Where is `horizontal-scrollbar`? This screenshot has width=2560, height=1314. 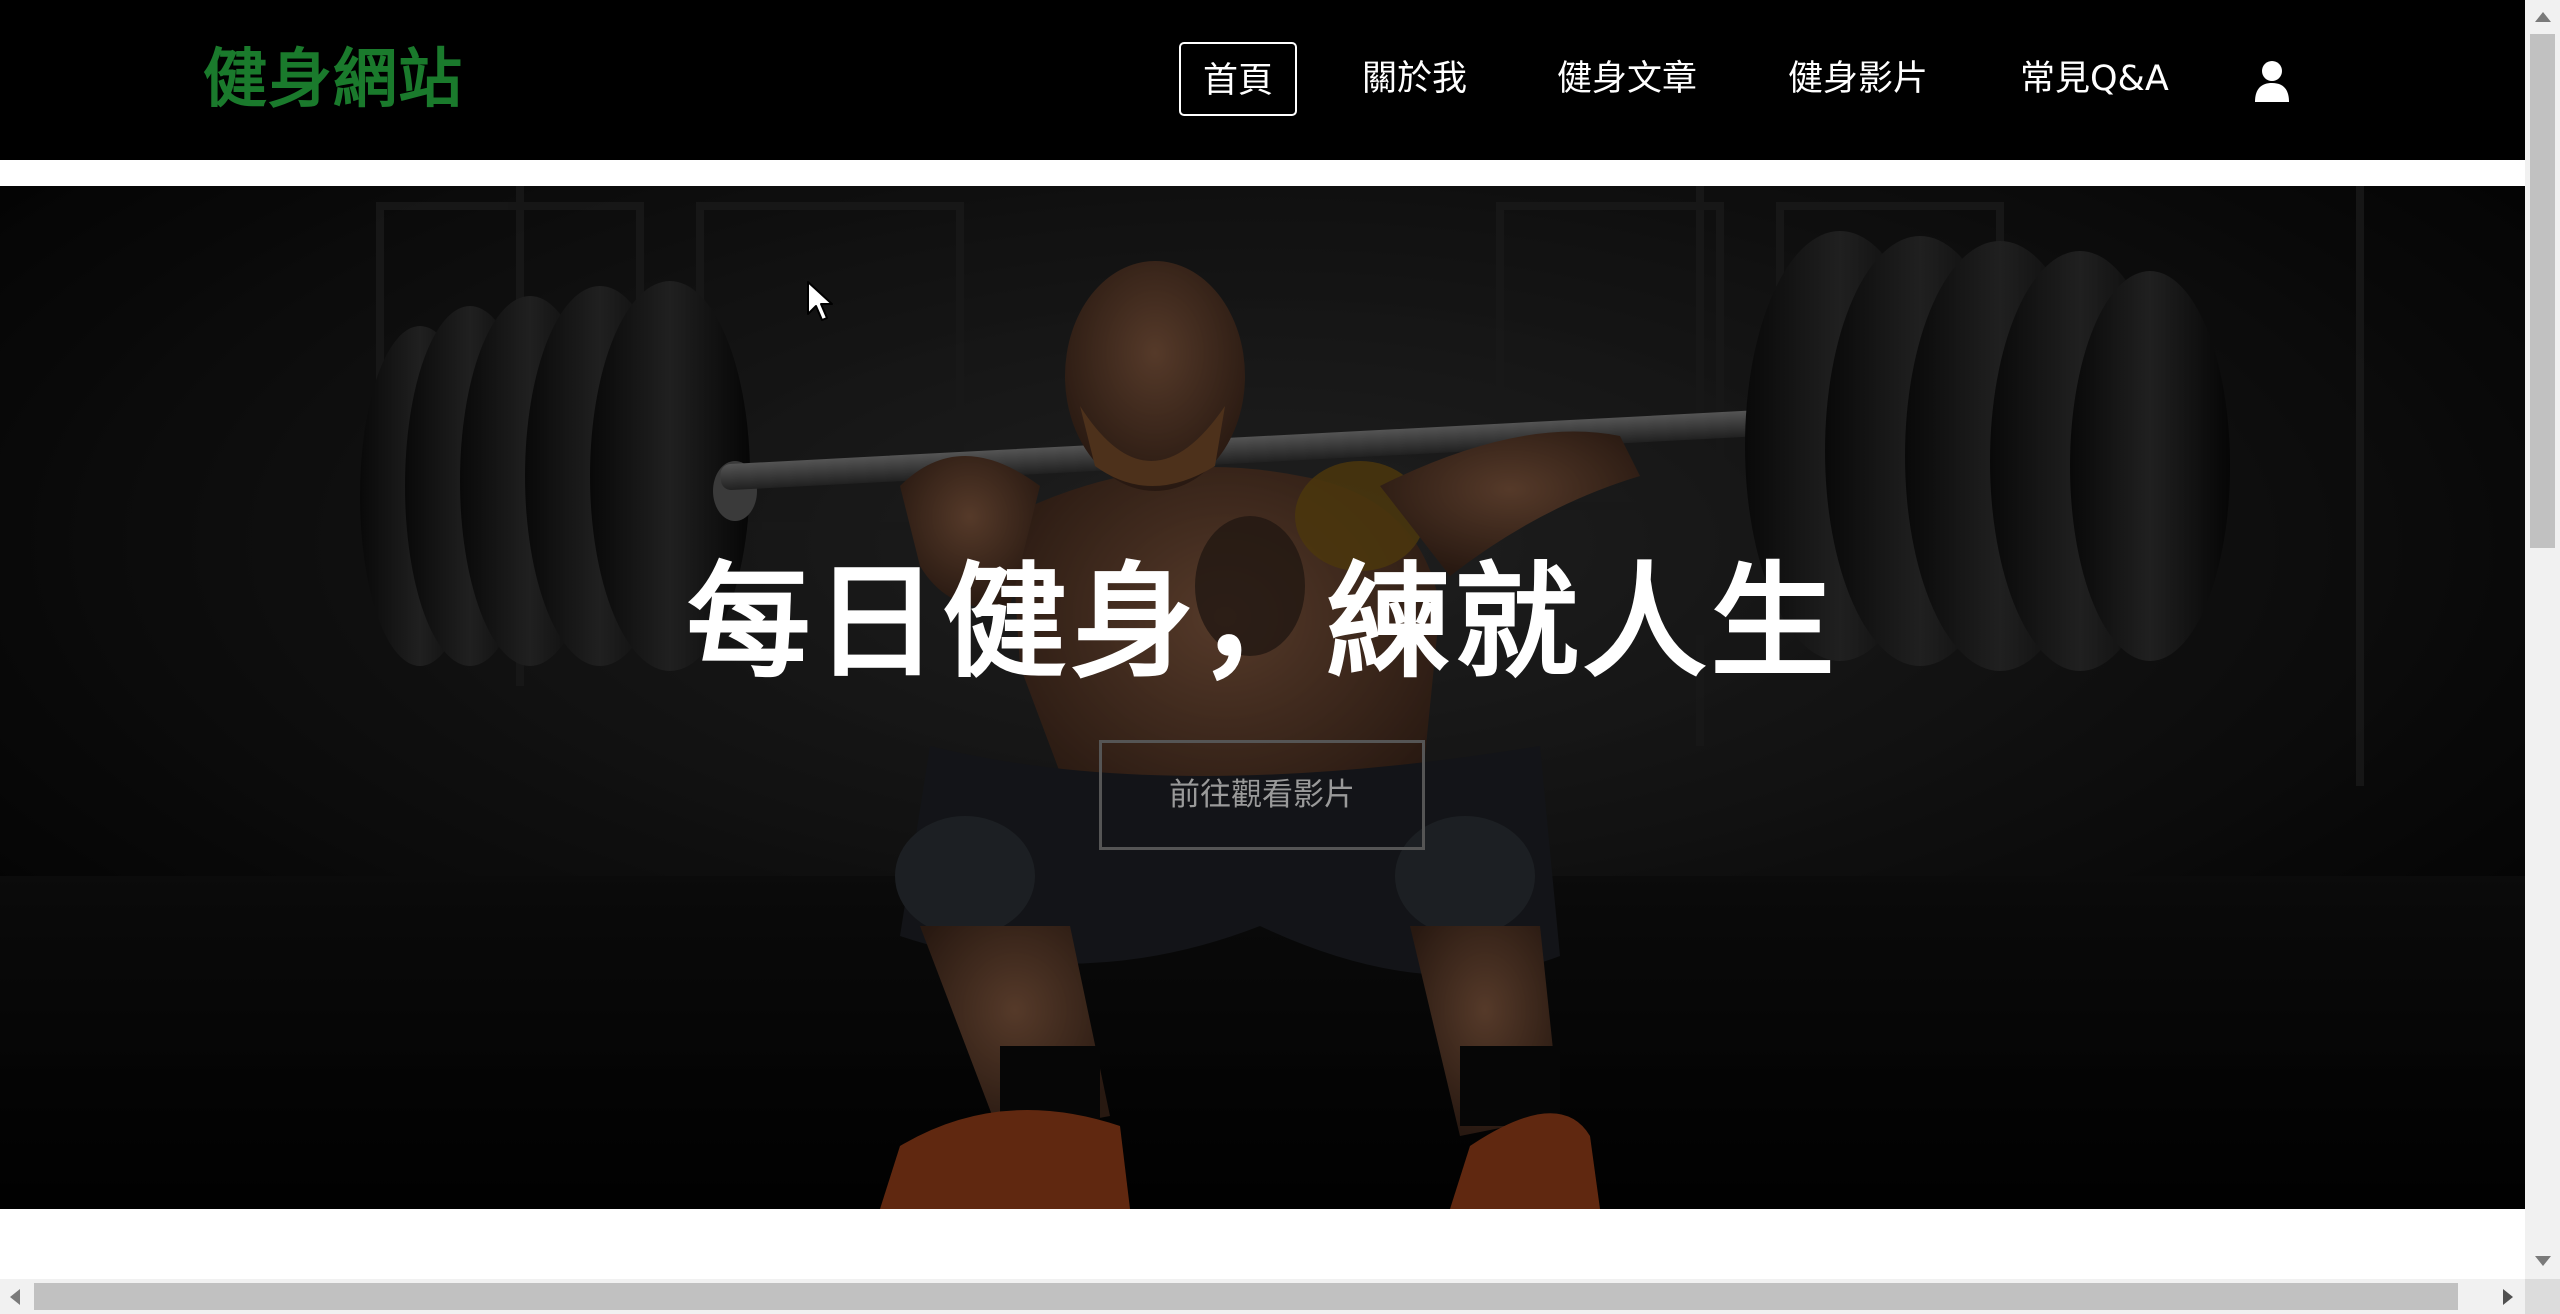
horizontal-scrollbar is located at coordinates (1262, 1296).